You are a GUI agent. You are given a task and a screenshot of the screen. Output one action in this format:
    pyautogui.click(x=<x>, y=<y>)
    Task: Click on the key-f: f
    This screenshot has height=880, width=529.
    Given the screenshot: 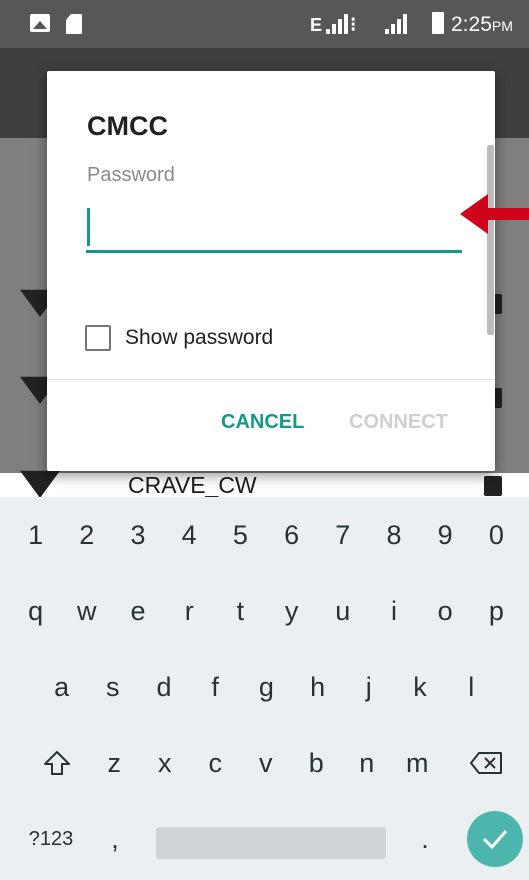 What is the action you would take?
    pyautogui.click(x=215, y=687)
    